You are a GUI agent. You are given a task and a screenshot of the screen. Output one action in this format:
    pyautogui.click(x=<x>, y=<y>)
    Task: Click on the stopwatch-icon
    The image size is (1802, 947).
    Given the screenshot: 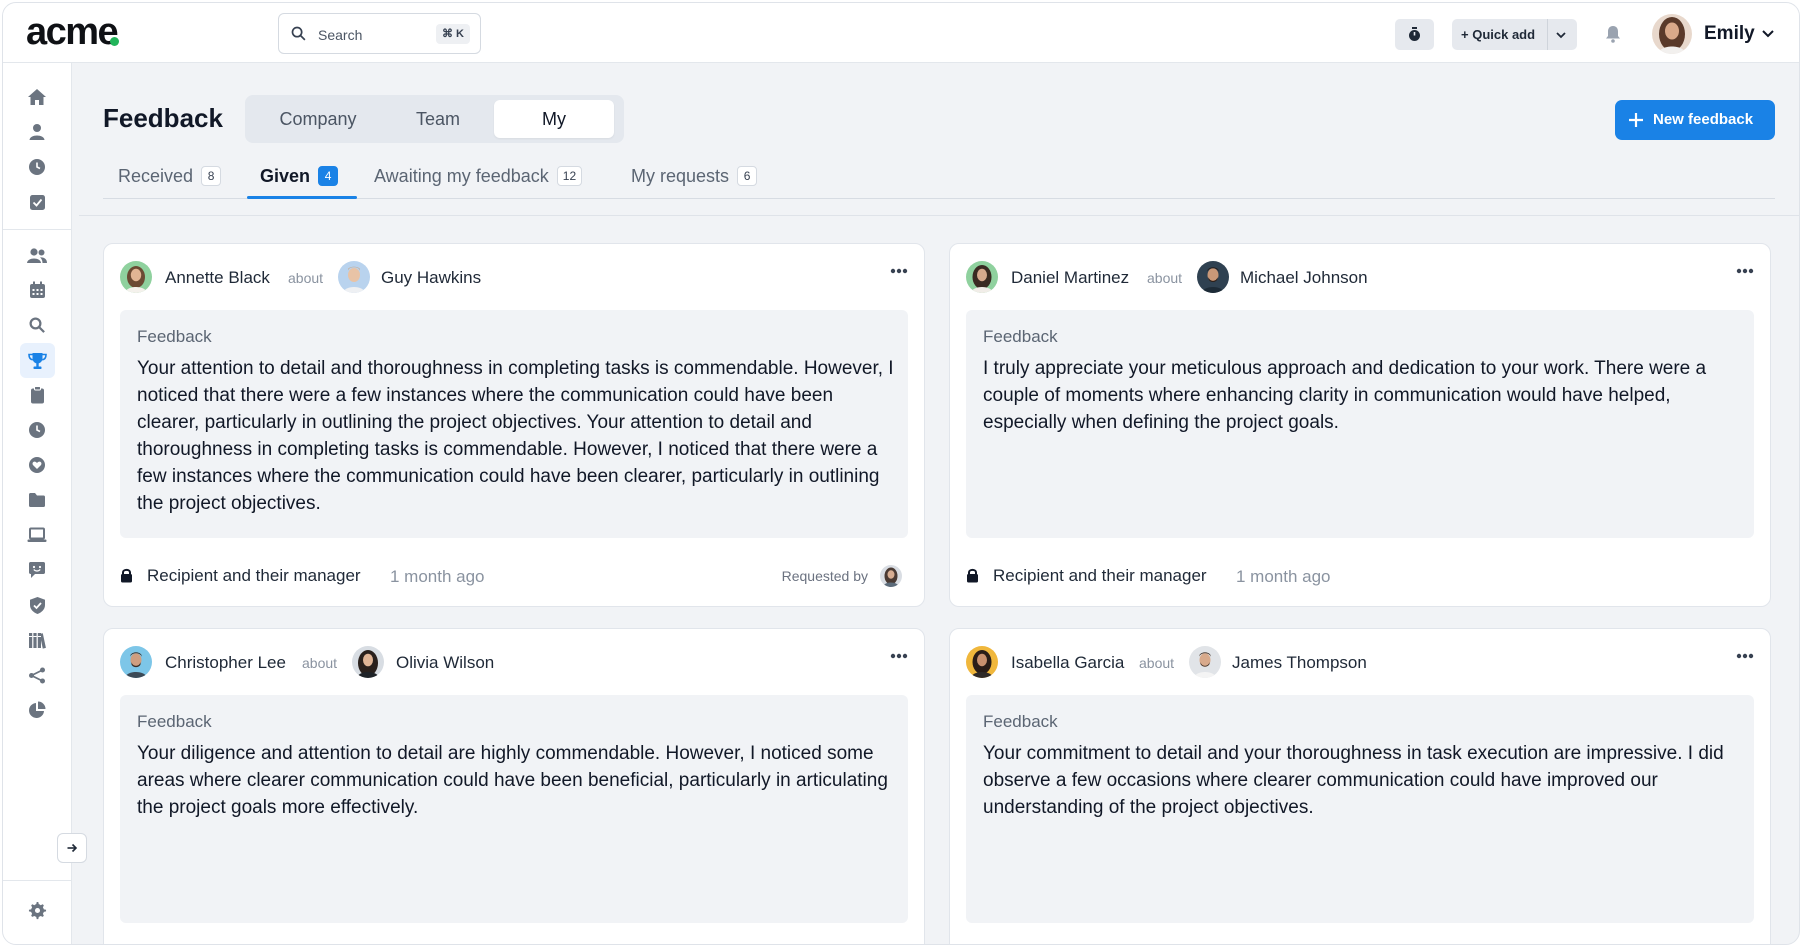 What is the action you would take?
    pyautogui.click(x=1414, y=34)
    